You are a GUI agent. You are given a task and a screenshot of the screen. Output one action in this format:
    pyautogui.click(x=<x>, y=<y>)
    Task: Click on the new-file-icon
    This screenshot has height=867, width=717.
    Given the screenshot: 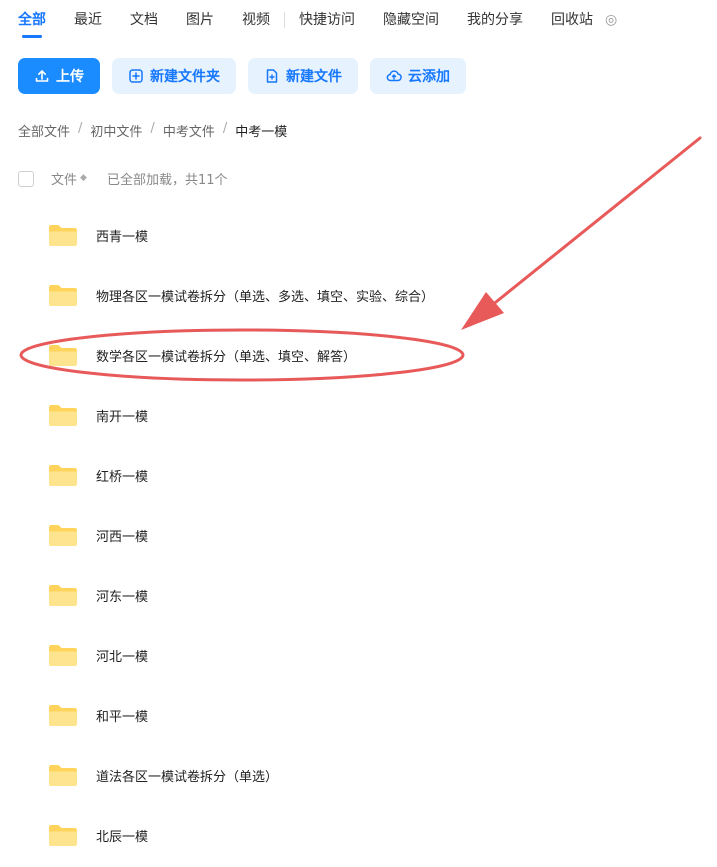 What is the action you would take?
    pyautogui.click(x=272, y=76)
    